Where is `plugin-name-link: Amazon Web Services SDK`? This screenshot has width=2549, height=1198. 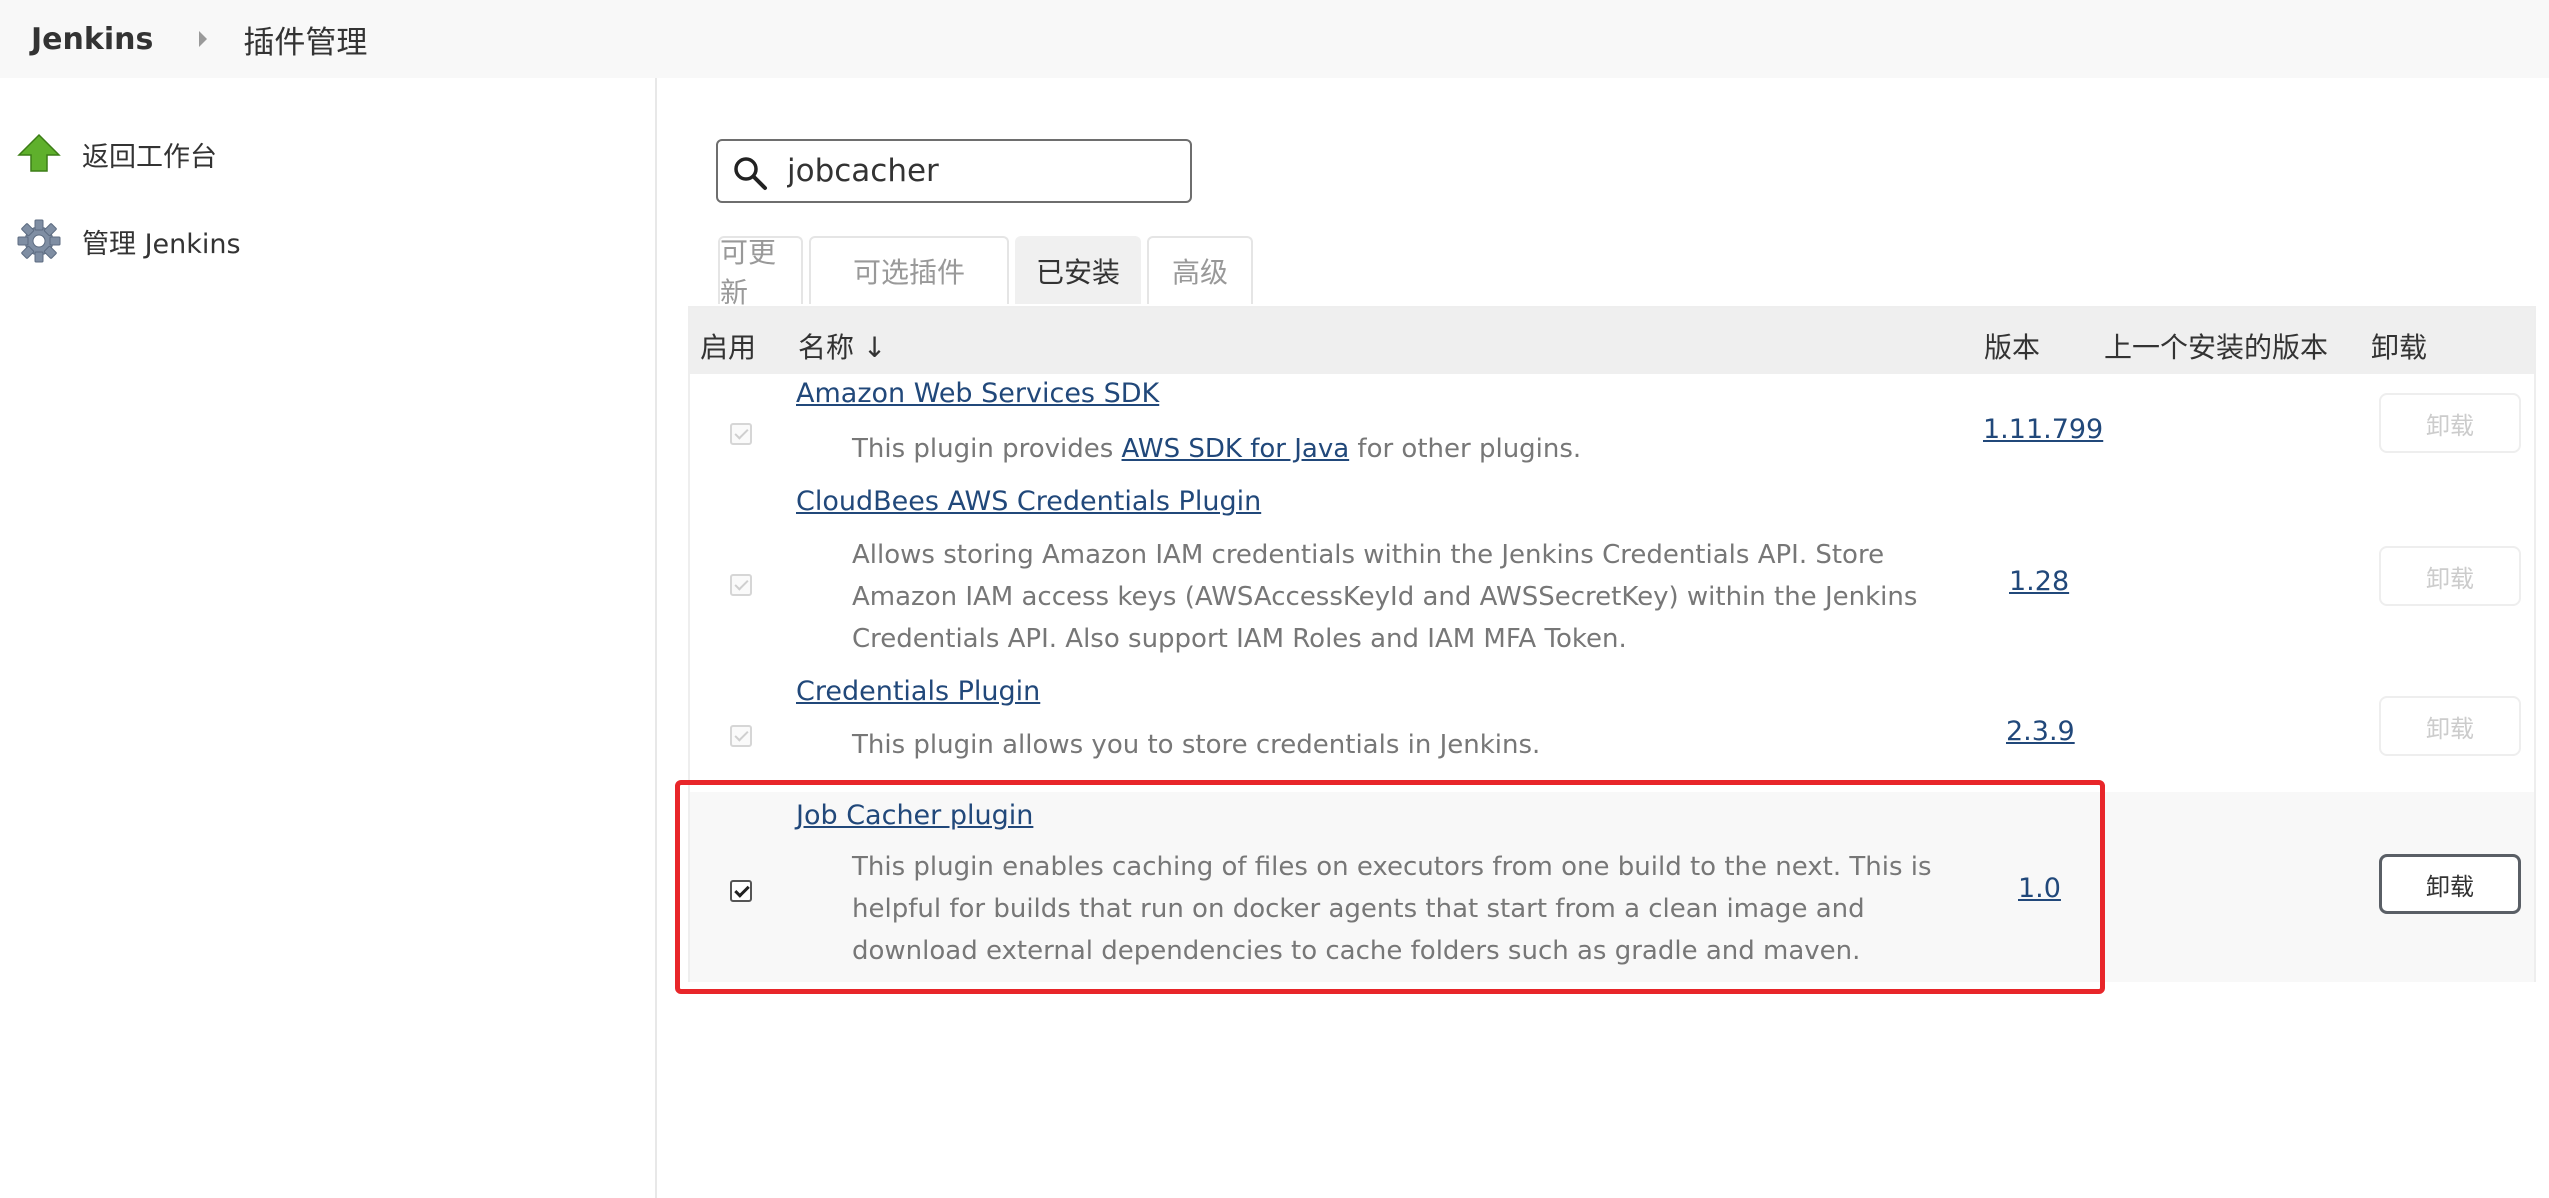 plugin-name-link: Amazon Web Services SDK is located at coordinates (977, 393).